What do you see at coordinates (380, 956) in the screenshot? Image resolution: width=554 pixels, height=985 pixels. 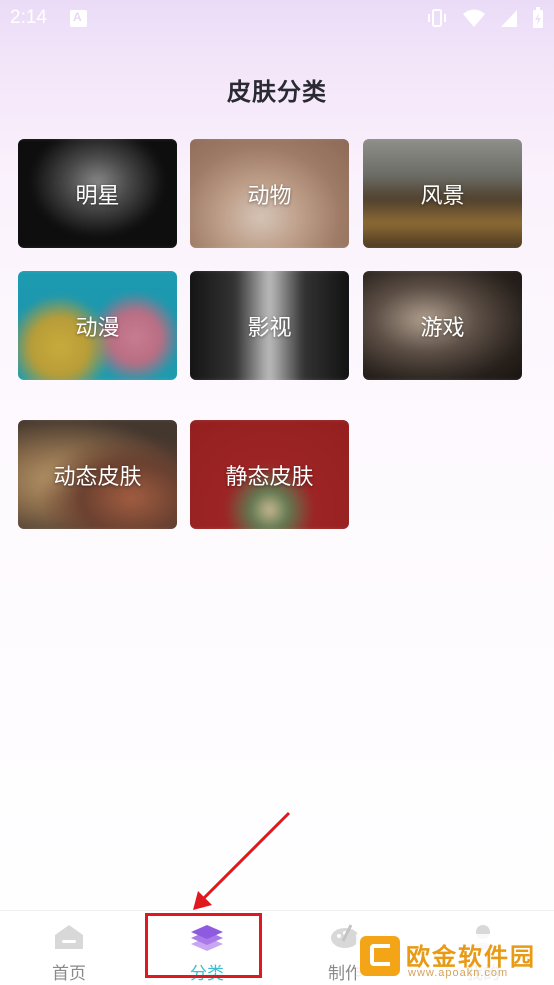 I see `watermark-logo-icon` at bounding box center [380, 956].